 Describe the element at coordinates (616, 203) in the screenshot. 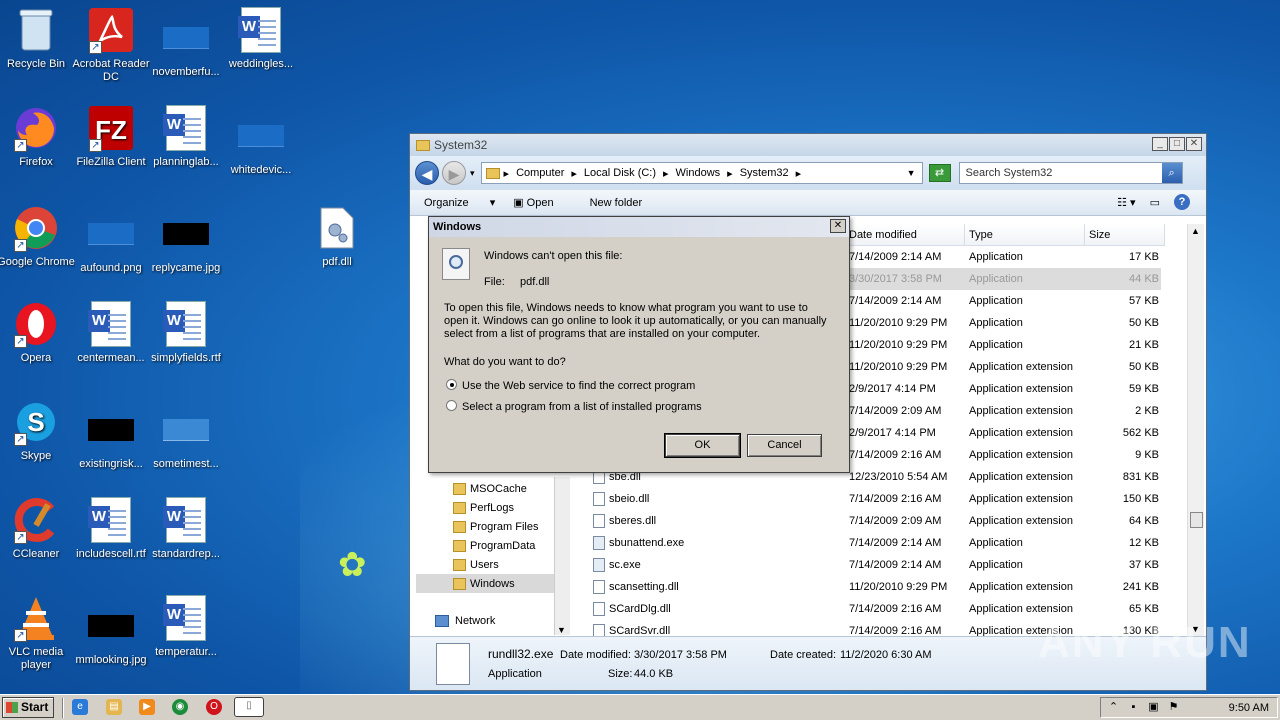

I see `new-folder-button: New folder` at that location.